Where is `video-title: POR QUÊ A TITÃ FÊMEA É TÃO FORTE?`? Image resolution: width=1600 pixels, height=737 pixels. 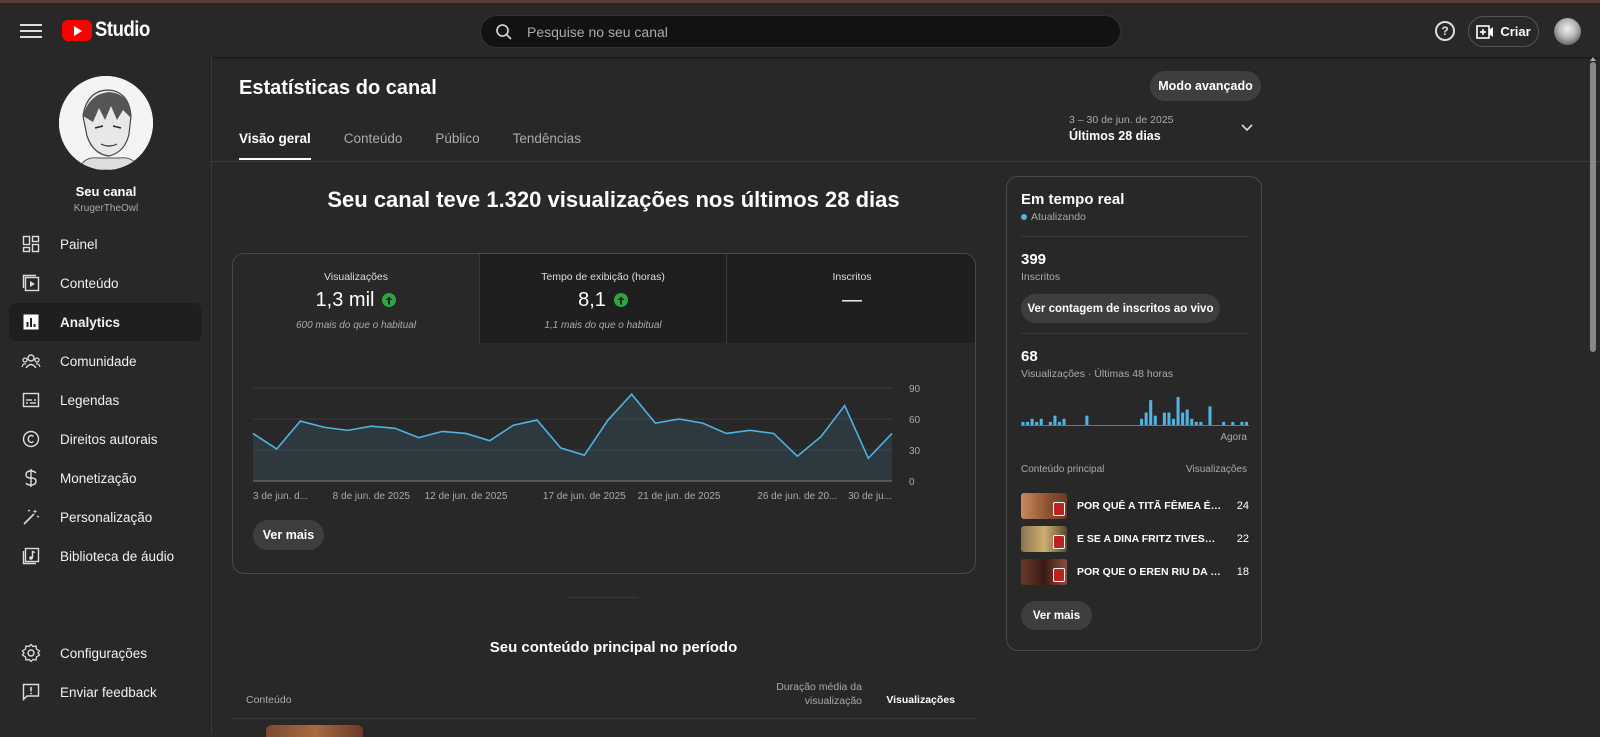
video-title: POR QUÊ A TITÃ FÊMEA É TÃO FORTE? is located at coordinates (1149, 506).